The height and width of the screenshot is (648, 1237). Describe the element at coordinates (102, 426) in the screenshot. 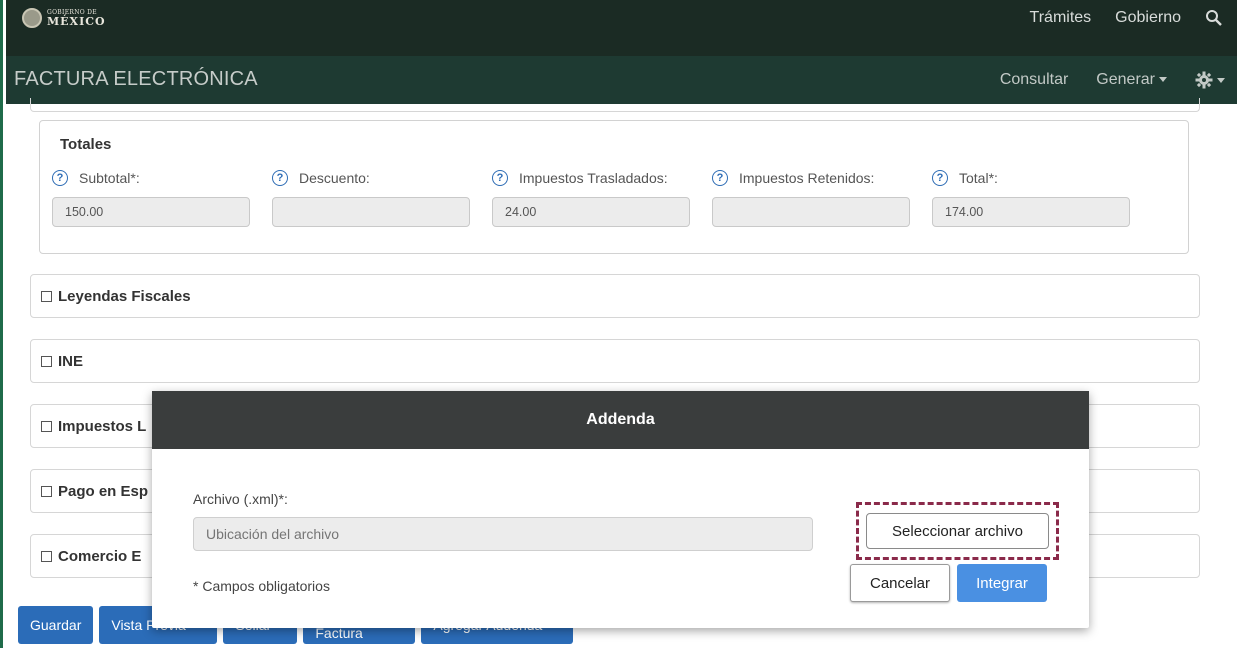

I see `section-title: Impuestos L` at that location.